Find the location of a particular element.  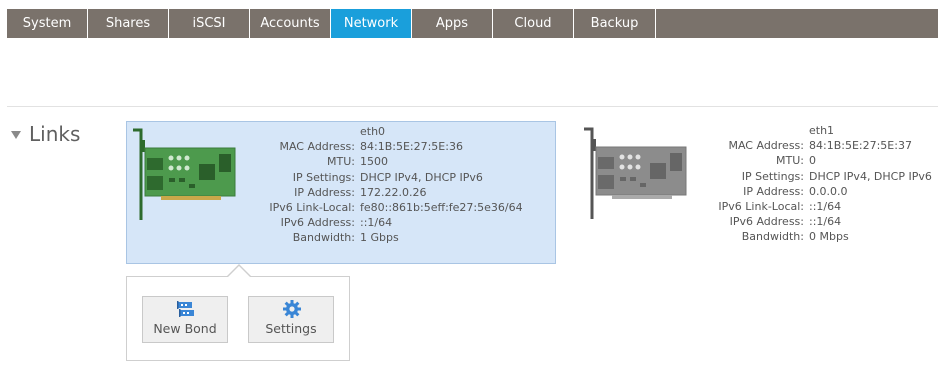

tab-cloud: Cloud is located at coordinates (533, 23).